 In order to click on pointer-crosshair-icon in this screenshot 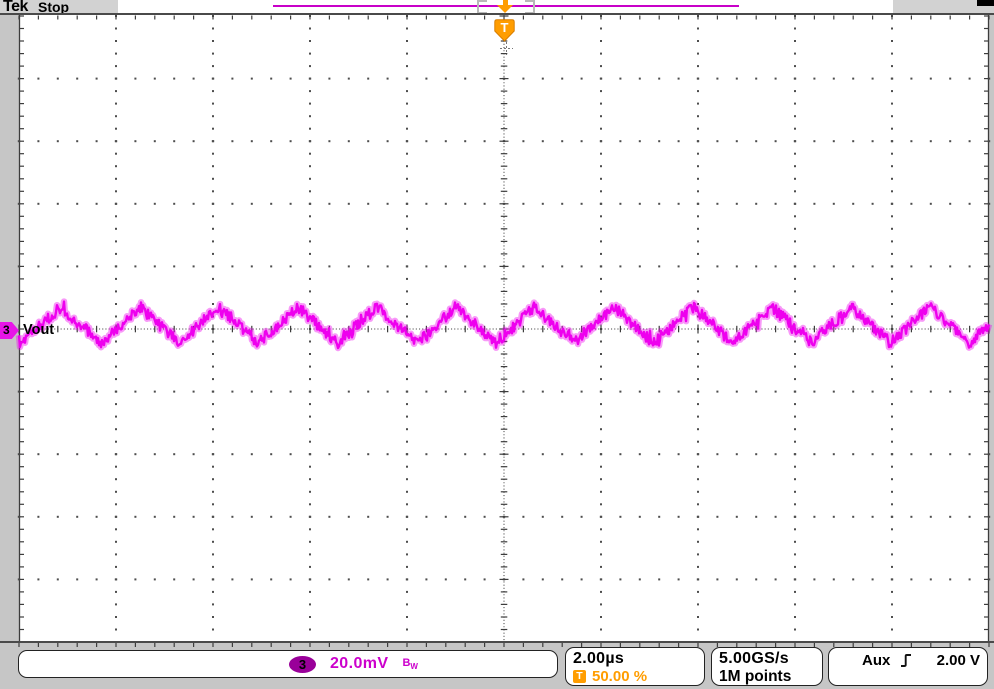, I will do `click(506, 48)`.